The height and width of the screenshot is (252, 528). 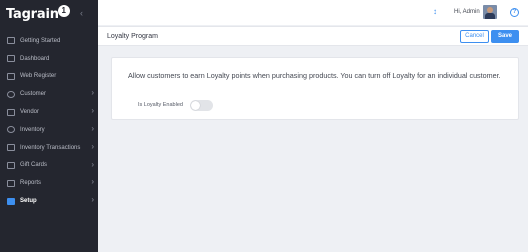 What do you see at coordinates (49, 94) in the screenshot?
I see `sidebar-item-customer: Customer ›` at bounding box center [49, 94].